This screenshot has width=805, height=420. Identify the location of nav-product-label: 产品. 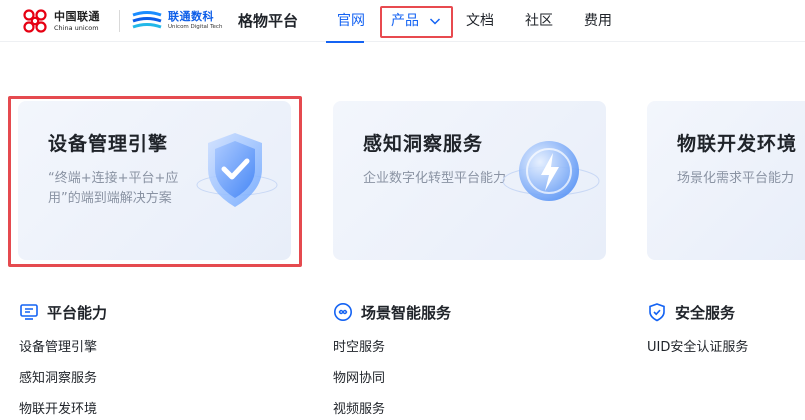
(405, 21).